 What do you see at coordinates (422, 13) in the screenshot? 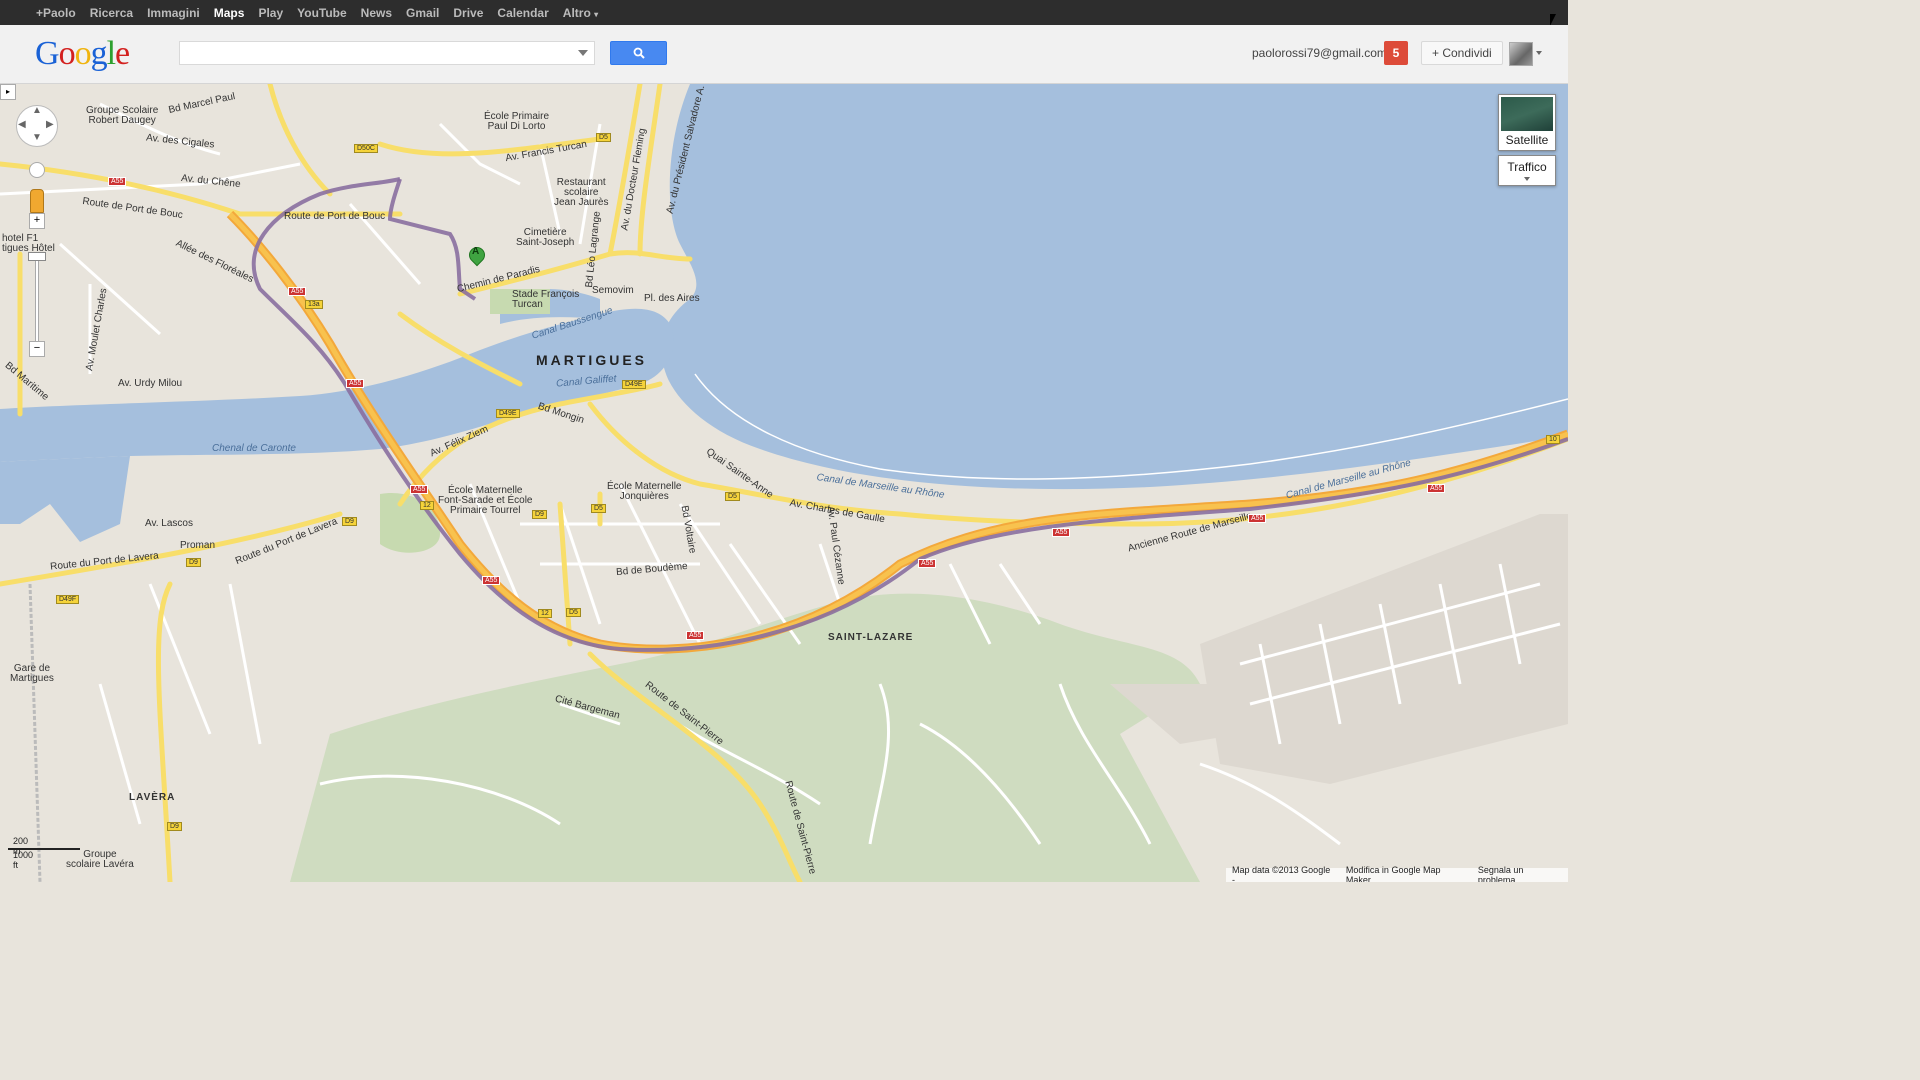
I see `nav-gmail: Gmail` at bounding box center [422, 13].